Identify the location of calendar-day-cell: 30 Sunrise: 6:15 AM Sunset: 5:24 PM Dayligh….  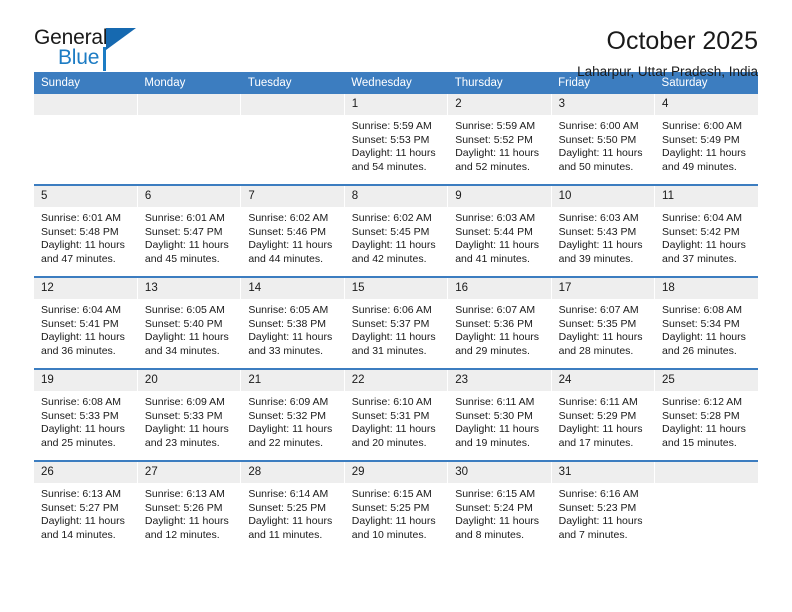
(499, 506).